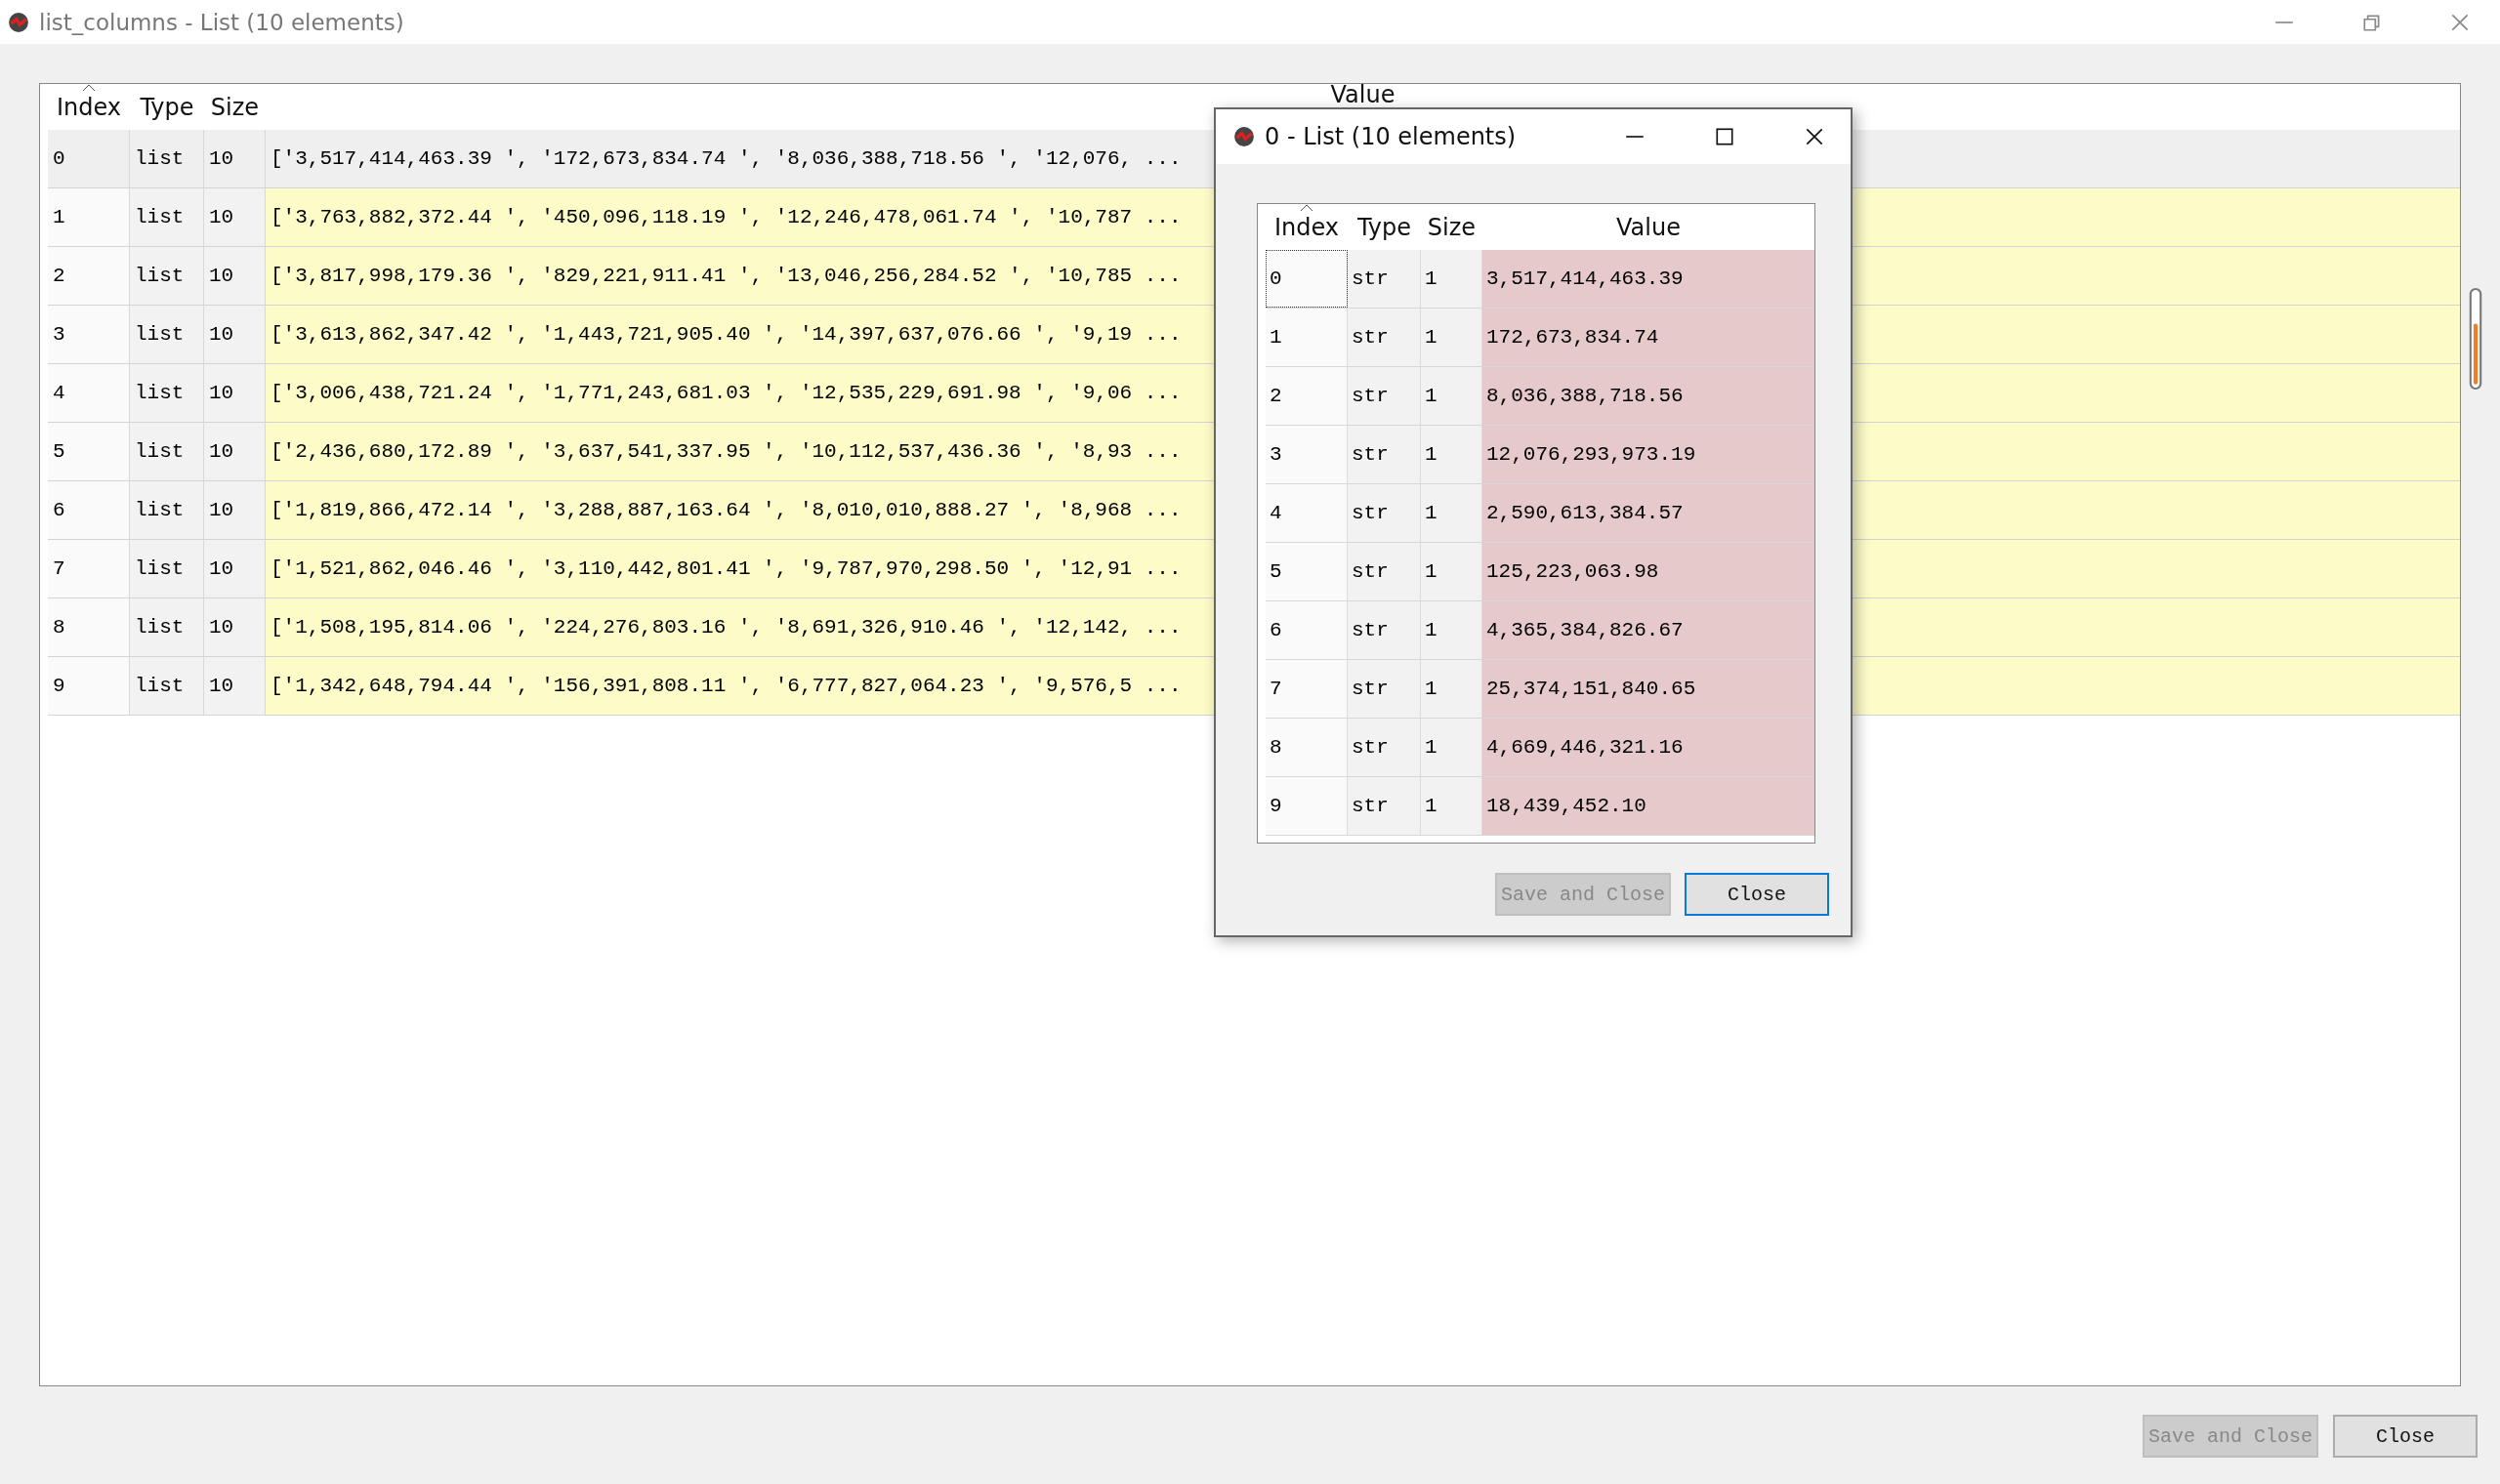 Image resolution: width=2500 pixels, height=1484 pixels. I want to click on window-title: list_columns - List (10 elements), so click(221, 22).